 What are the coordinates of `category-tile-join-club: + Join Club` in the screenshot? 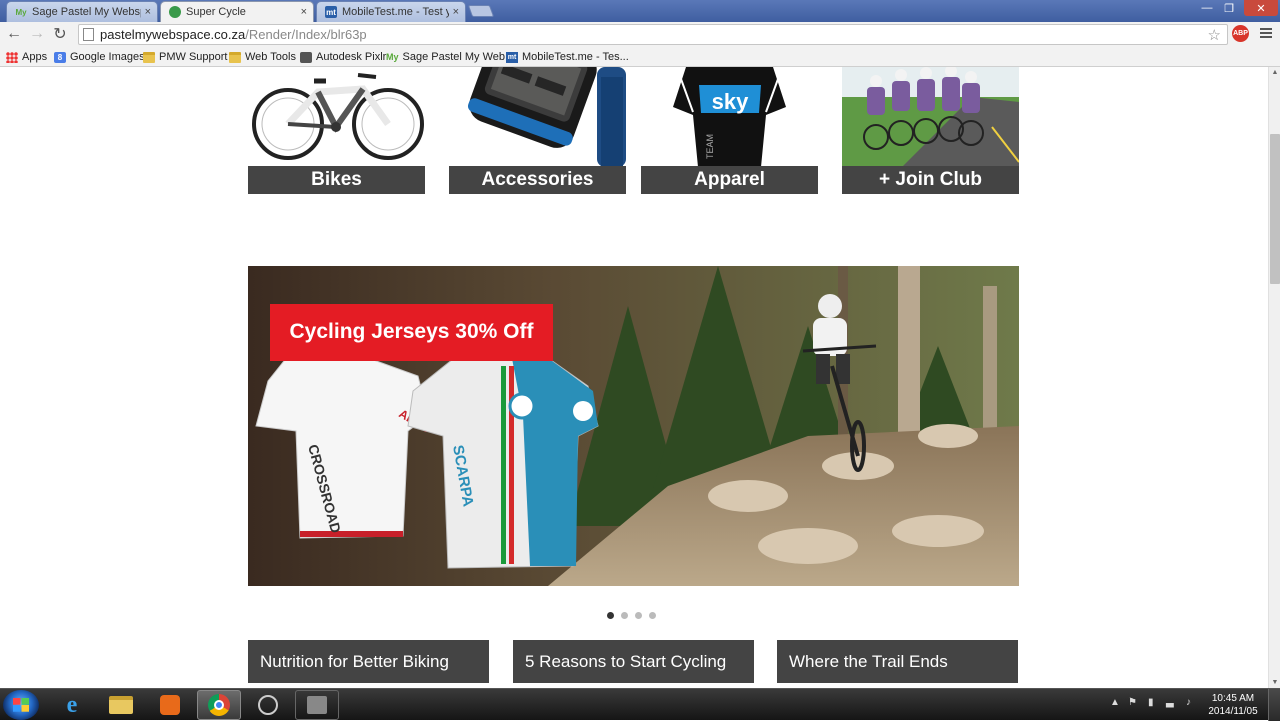 It's located at (930, 130).